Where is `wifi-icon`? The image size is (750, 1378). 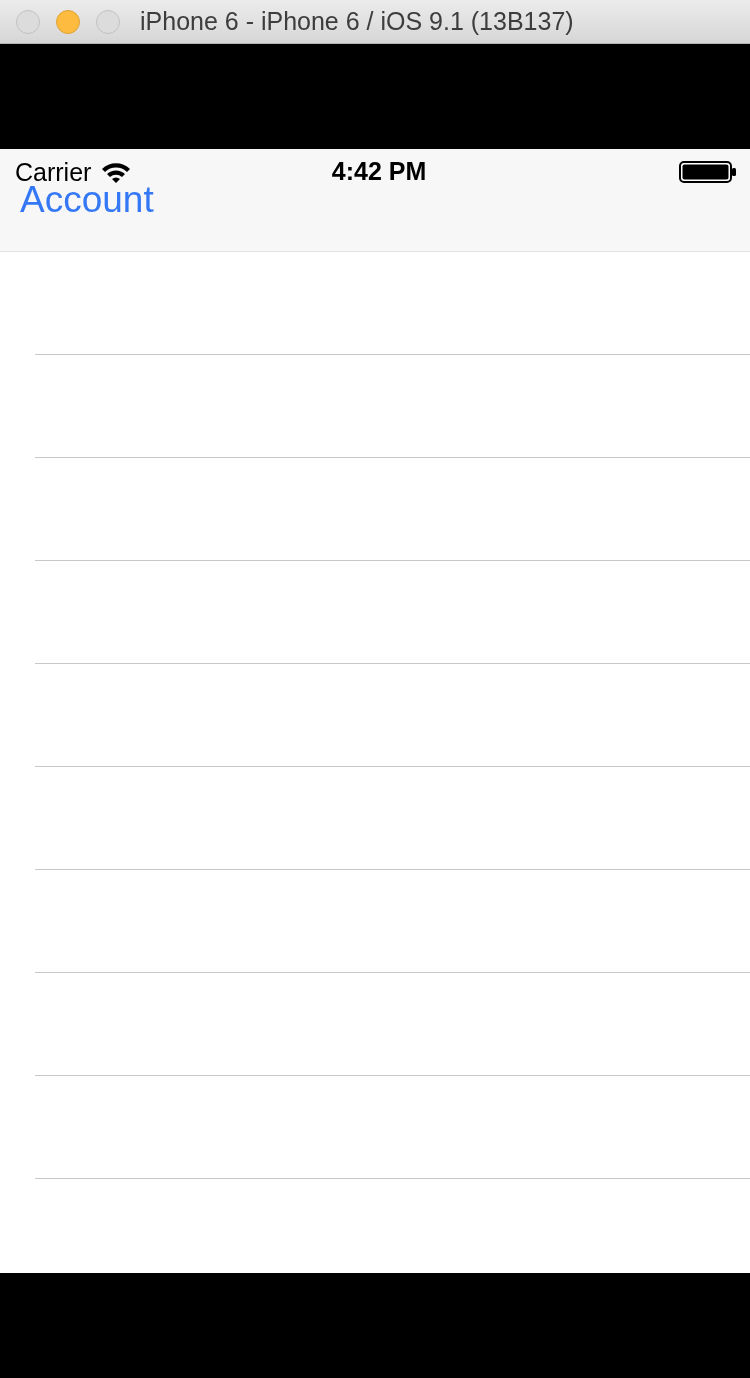 wifi-icon is located at coordinates (116, 172).